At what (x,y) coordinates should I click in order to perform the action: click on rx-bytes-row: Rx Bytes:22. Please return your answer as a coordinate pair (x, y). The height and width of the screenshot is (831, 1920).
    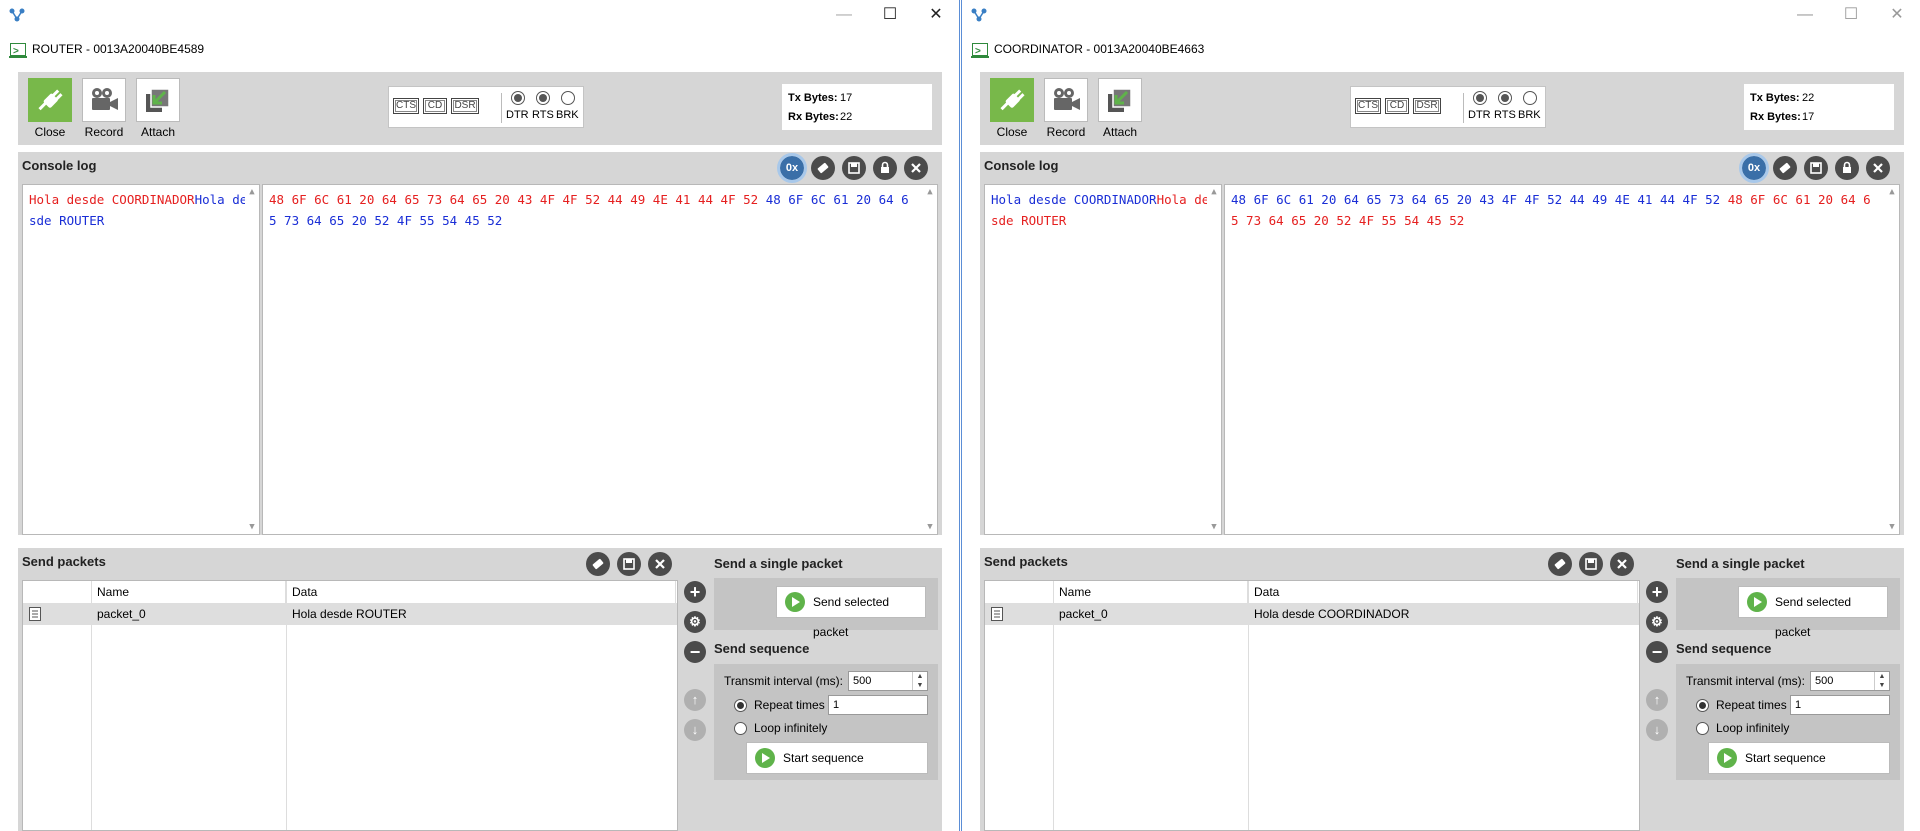
    Looking at the image, I should click on (820, 117).